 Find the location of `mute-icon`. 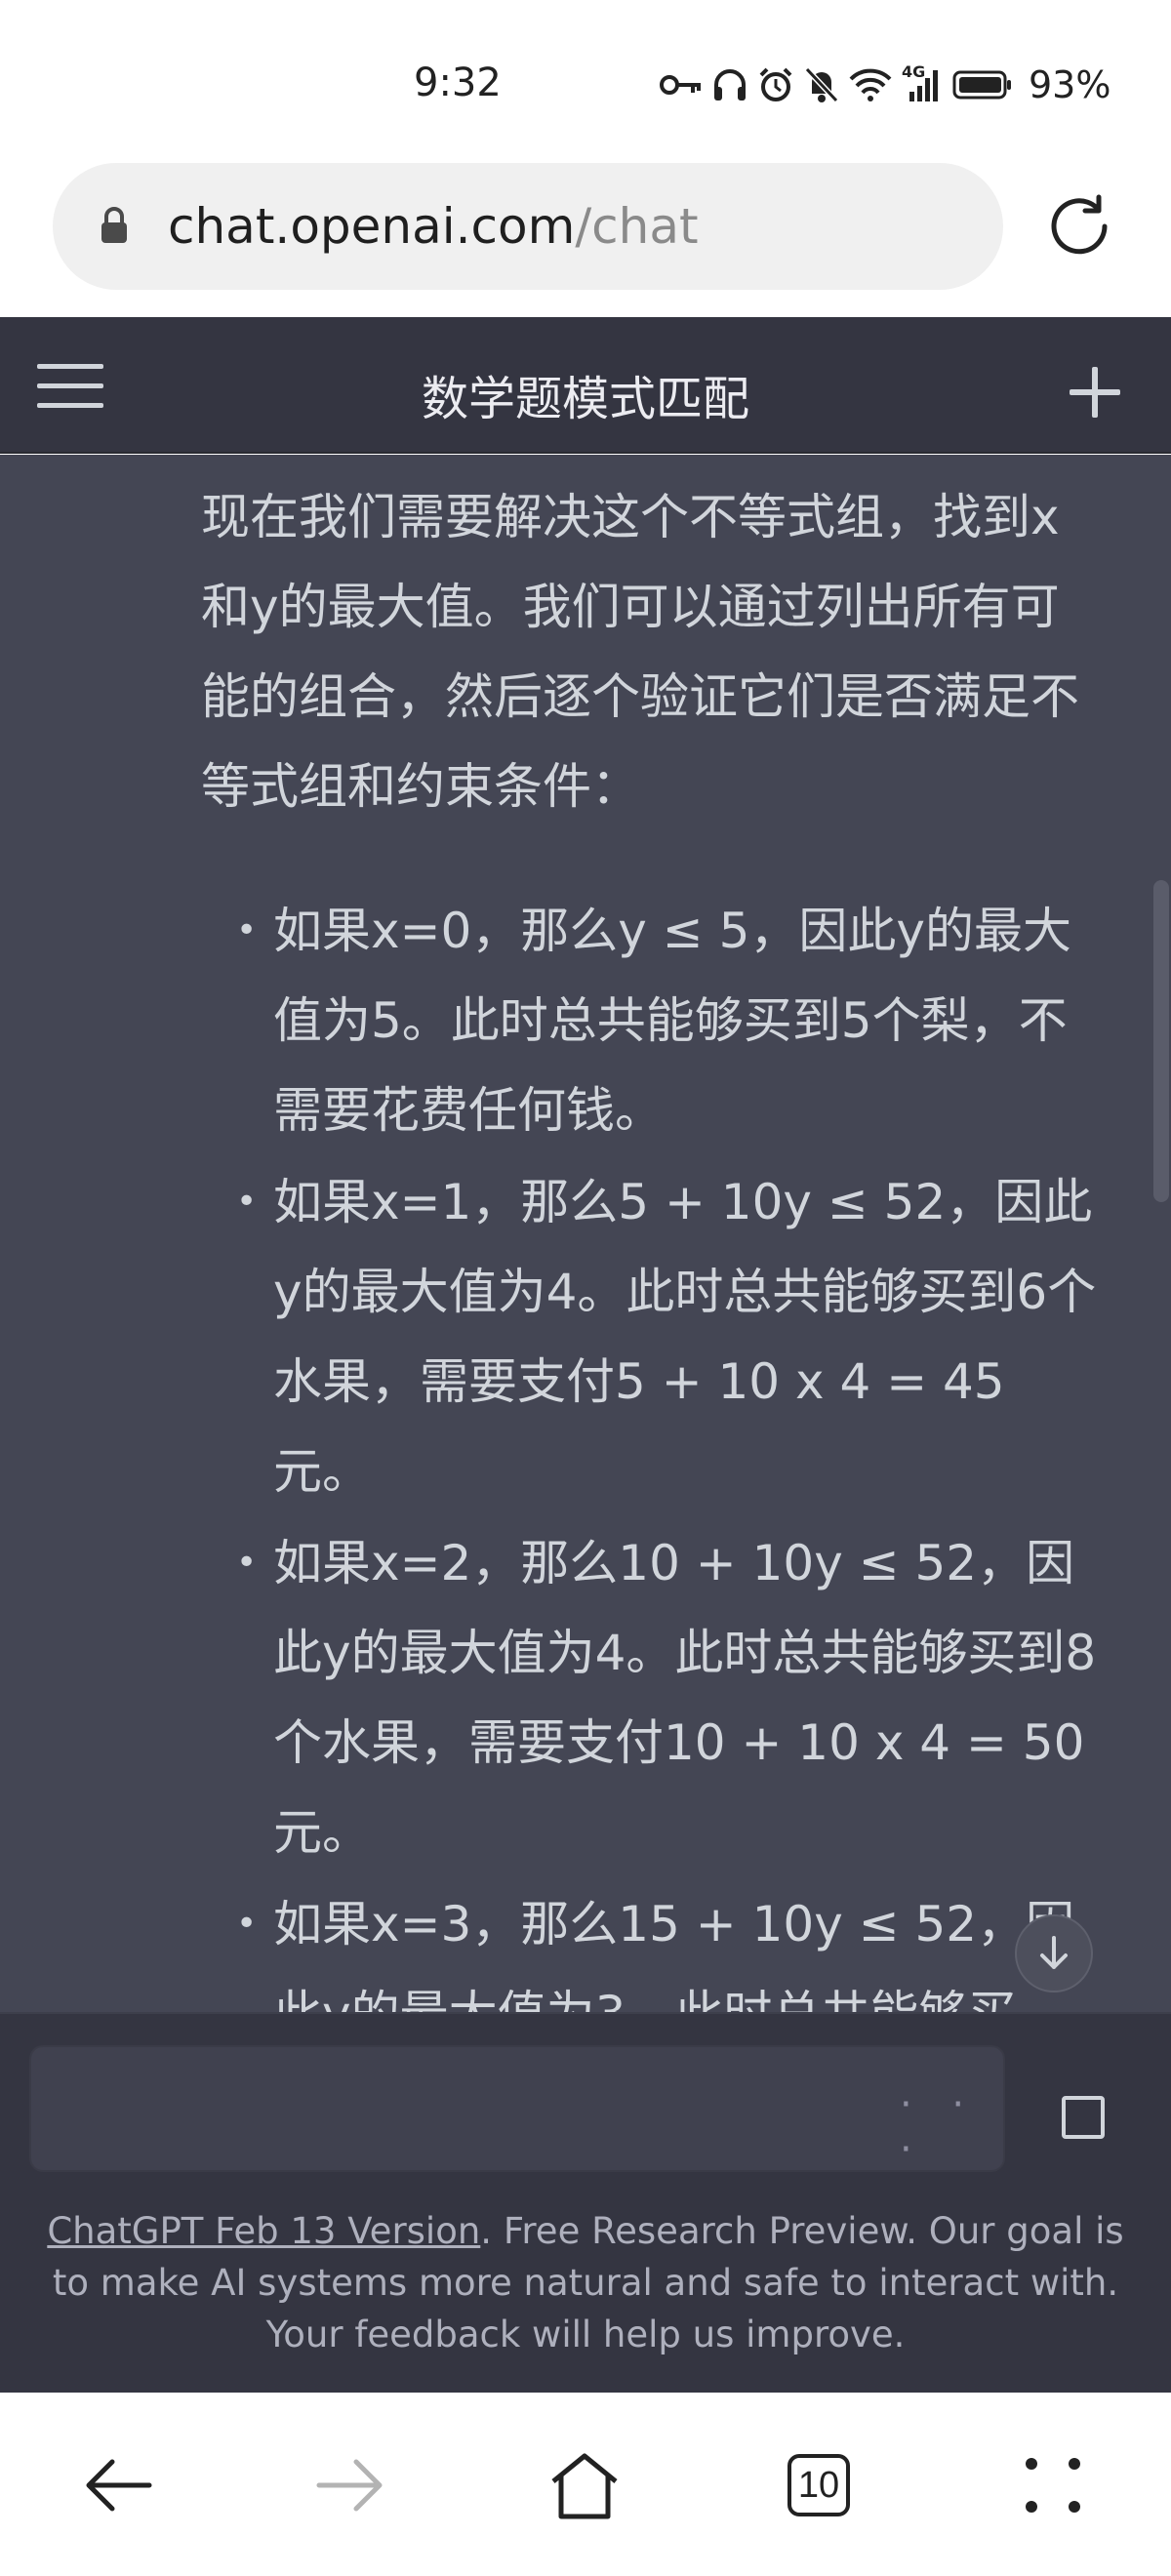

mute-icon is located at coordinates (821, 84).